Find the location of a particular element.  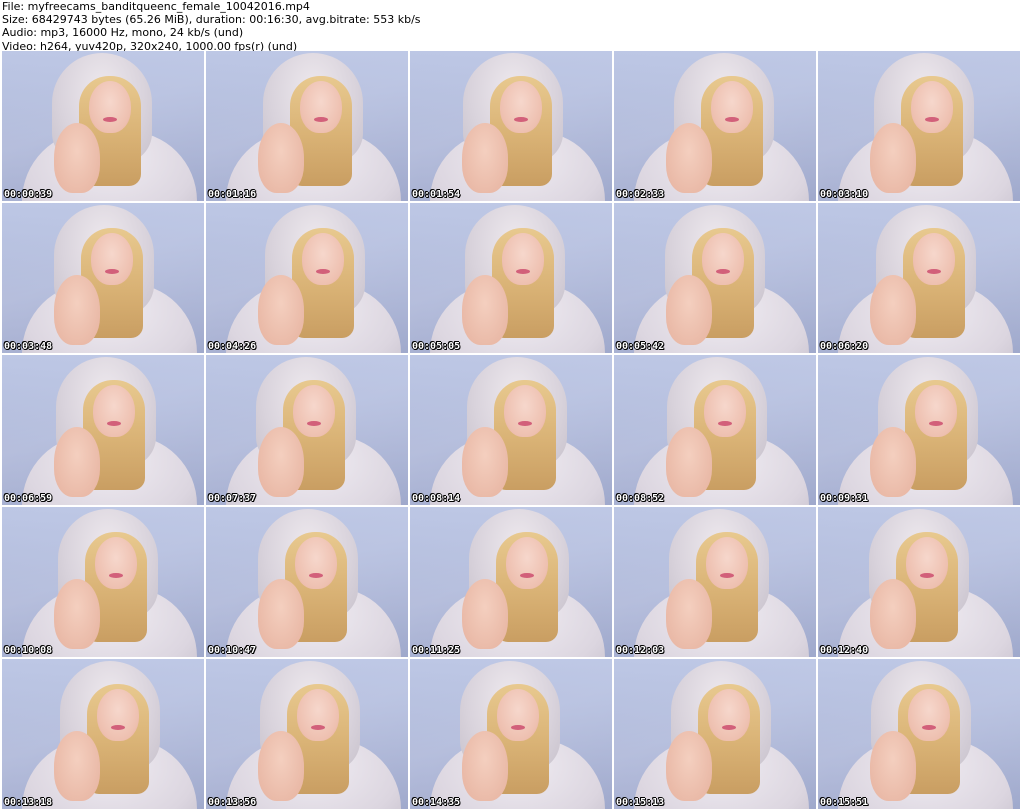

video-thumbnail: 00:05:42 is located at coordinates (715, 278).